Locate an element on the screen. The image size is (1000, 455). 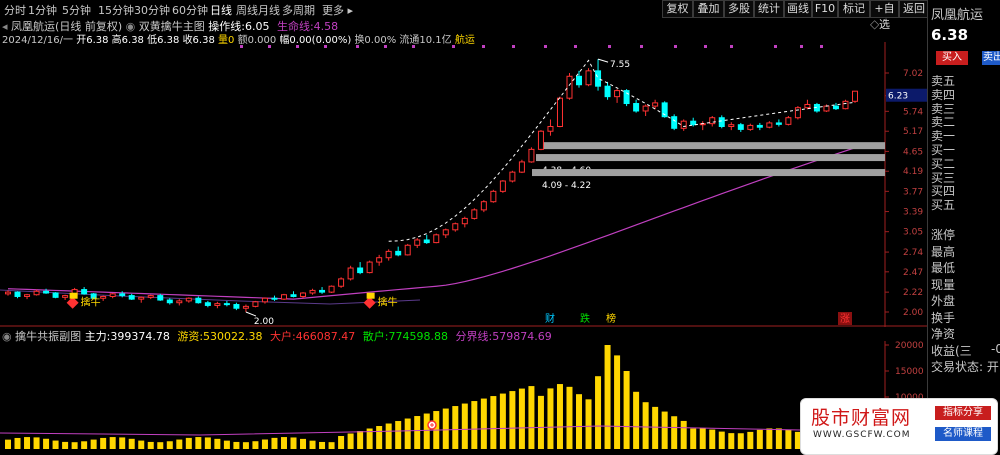
toolbar-button-3: 统计 is located at coordinates (769, 9).